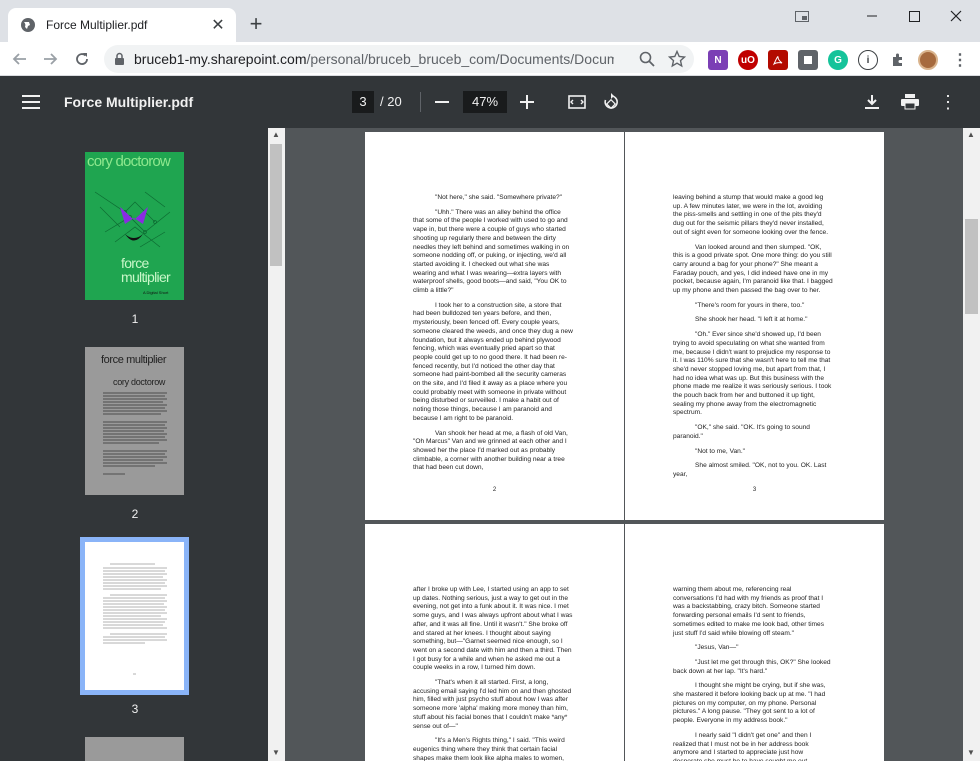 The height and width of the screenshot is (761, 980). I want to click on toolbar-divider, so click(420, 102).